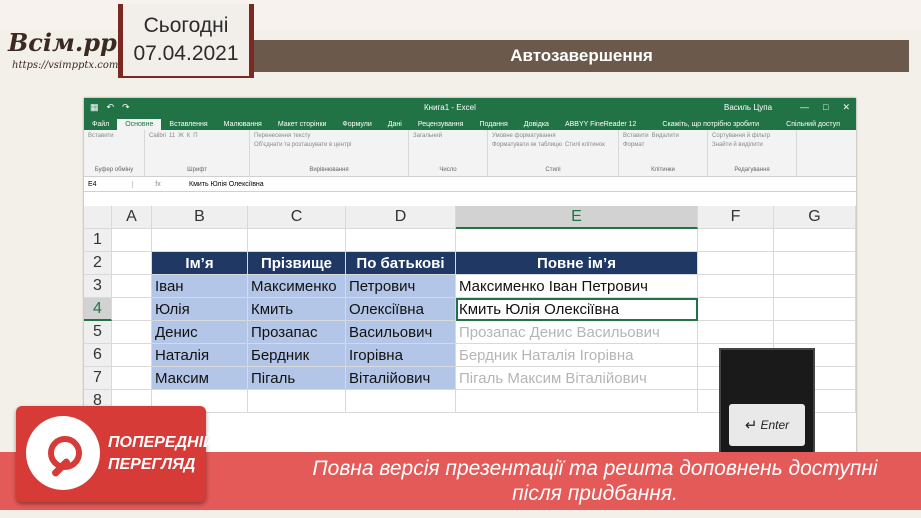 The image size is (921, 518). What do you see at coordinates (577, 355) in the screenshot?
I see `cell-E6: Бердник Наталія Ігорівна` at bounding box center [577, 355].